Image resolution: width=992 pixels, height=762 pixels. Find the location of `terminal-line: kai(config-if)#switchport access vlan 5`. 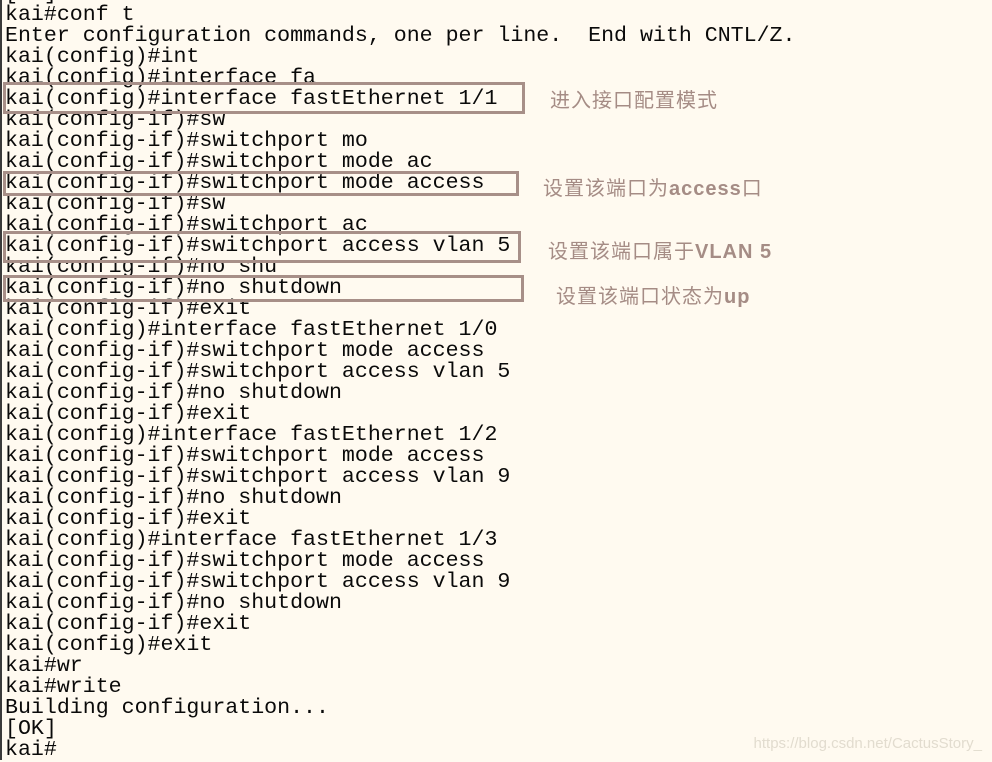

terminal-line: kai(config-if)#switchport access vlan 5 is located at coordinates (258, 372).